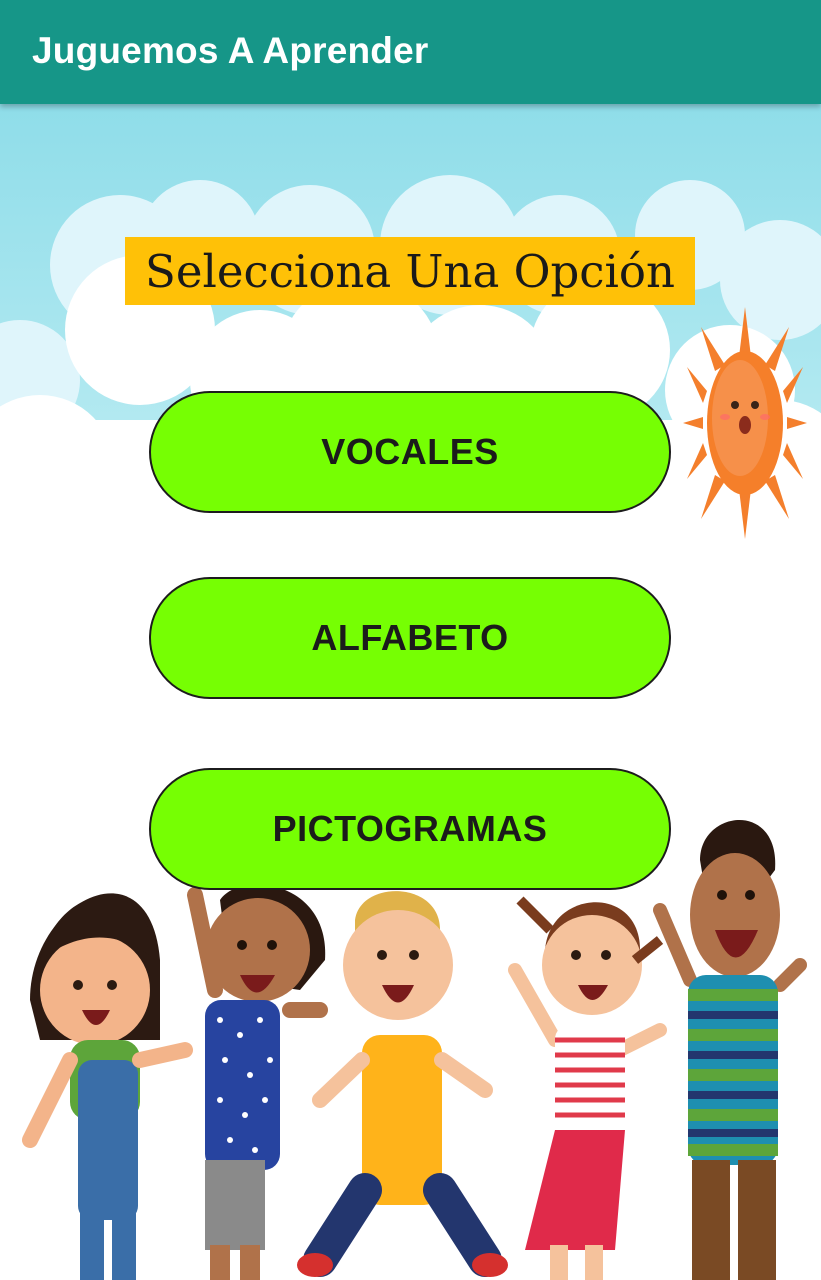 The image size is (821, 1280). I want to click on app-bar: Juguemos A Aprender, so click(410, 52).